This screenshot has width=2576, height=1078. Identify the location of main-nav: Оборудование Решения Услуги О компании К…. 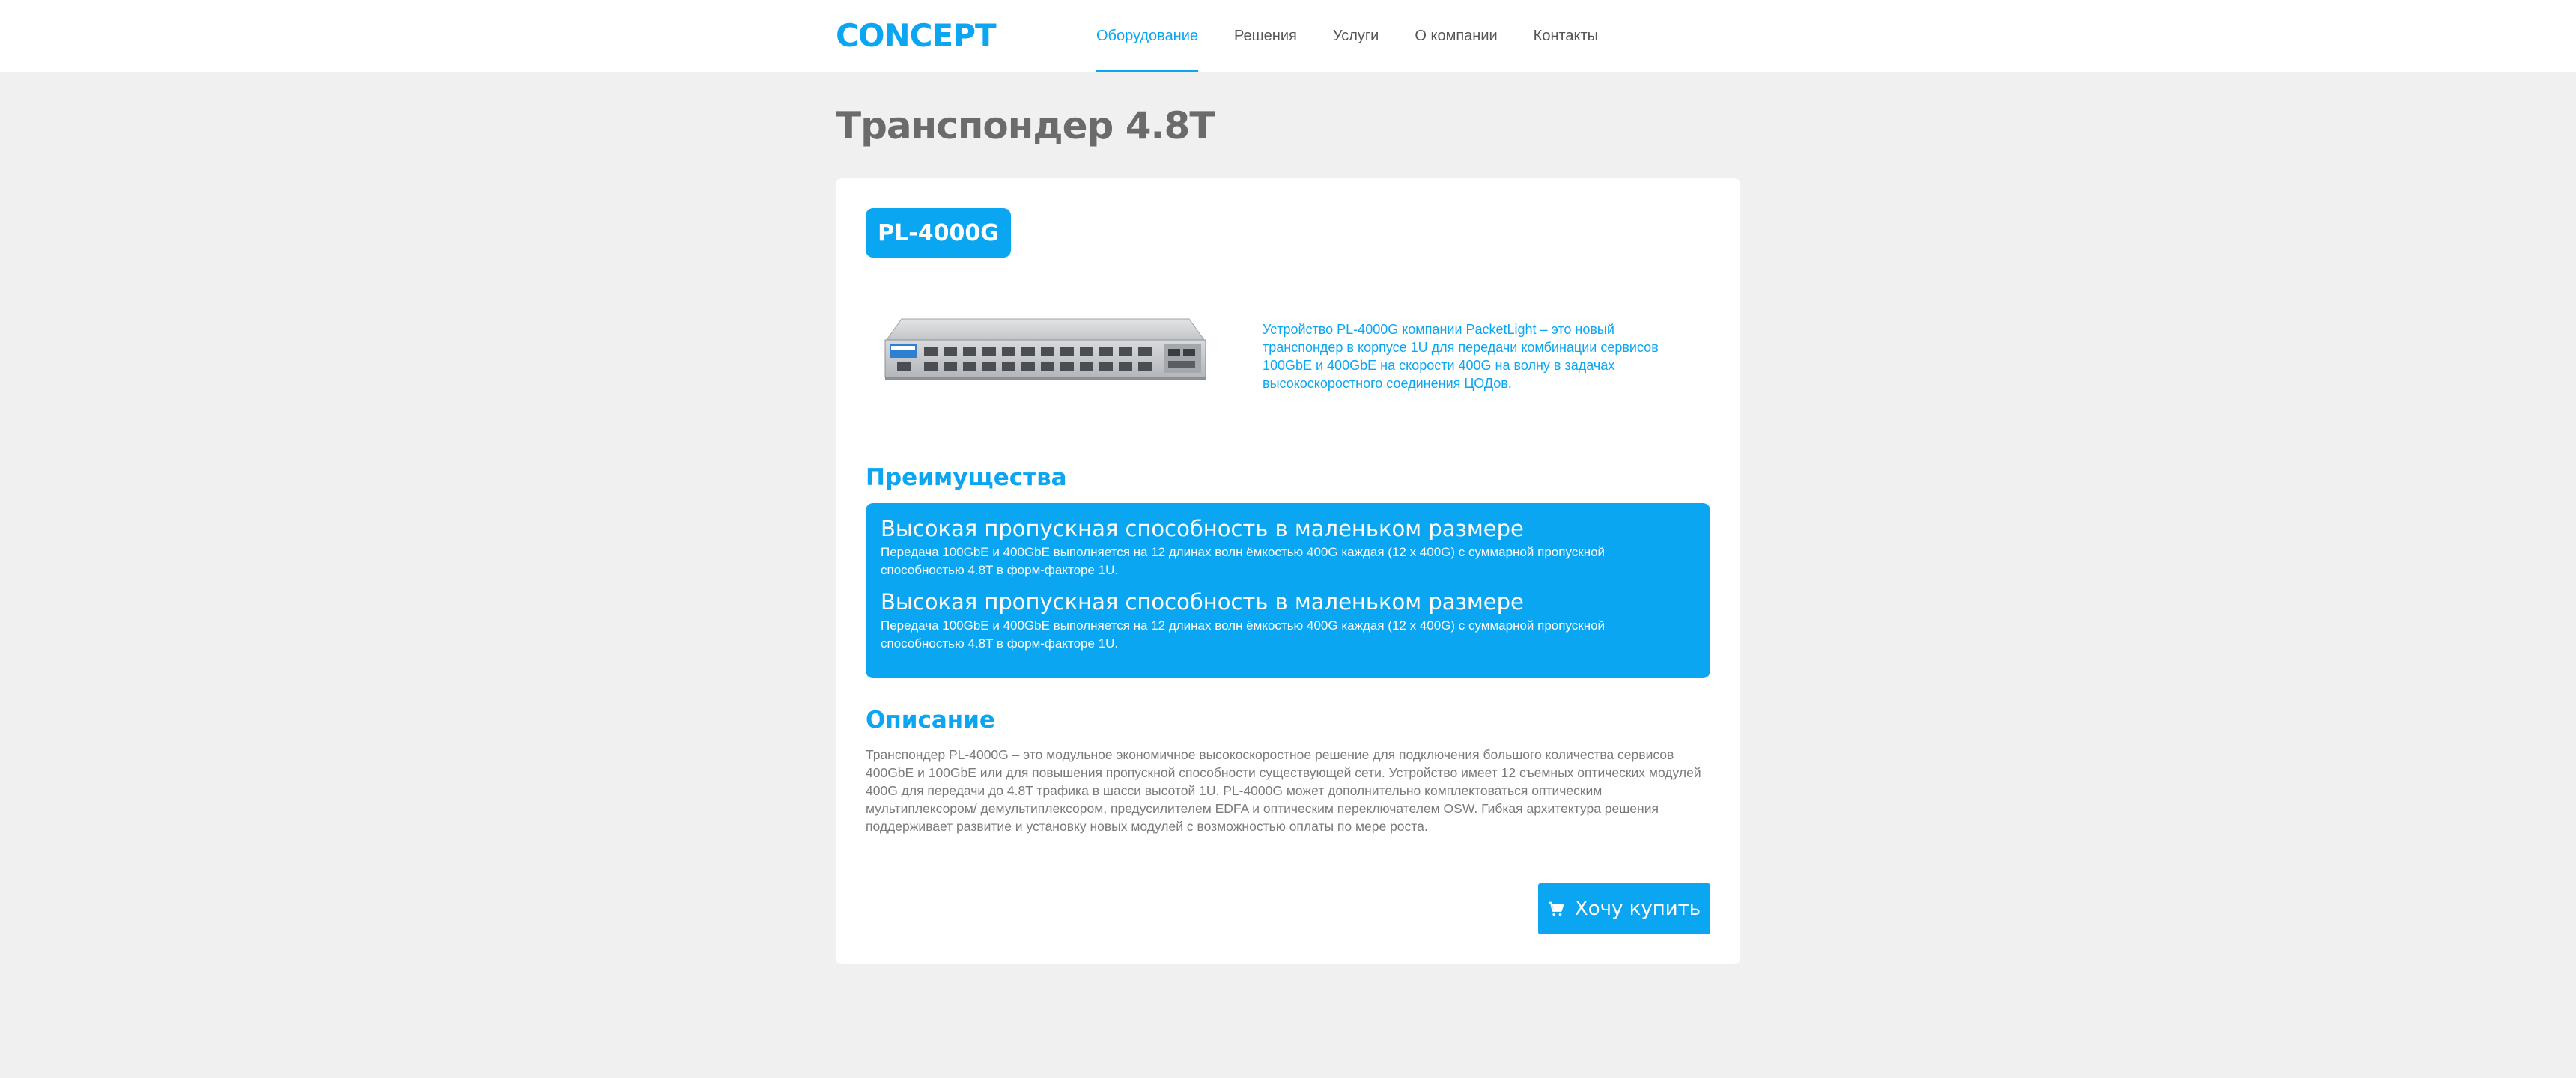
(1347, 36).